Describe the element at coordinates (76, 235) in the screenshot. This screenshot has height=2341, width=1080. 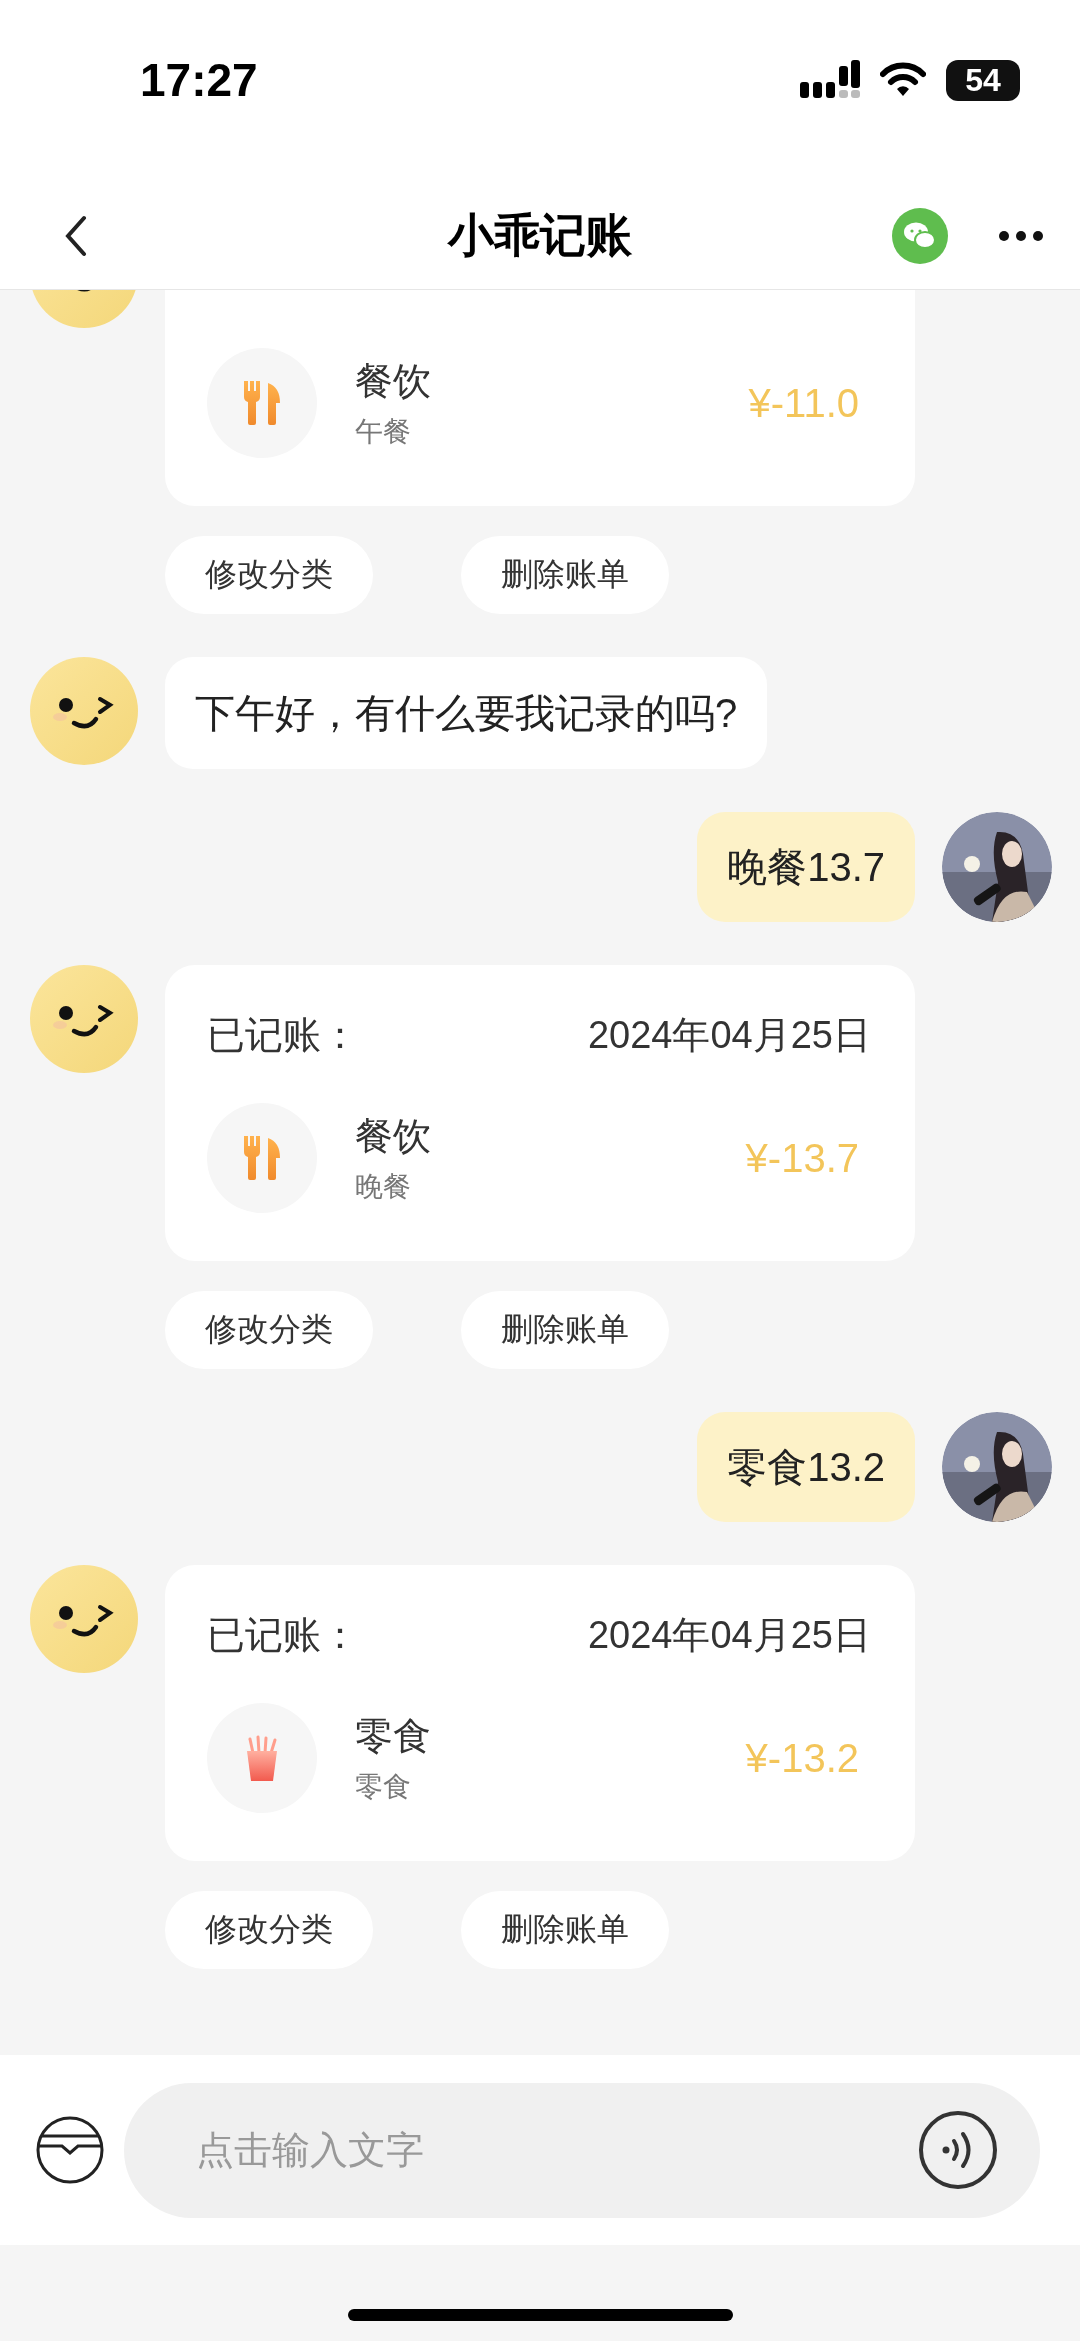
I see `back-button` at that location.